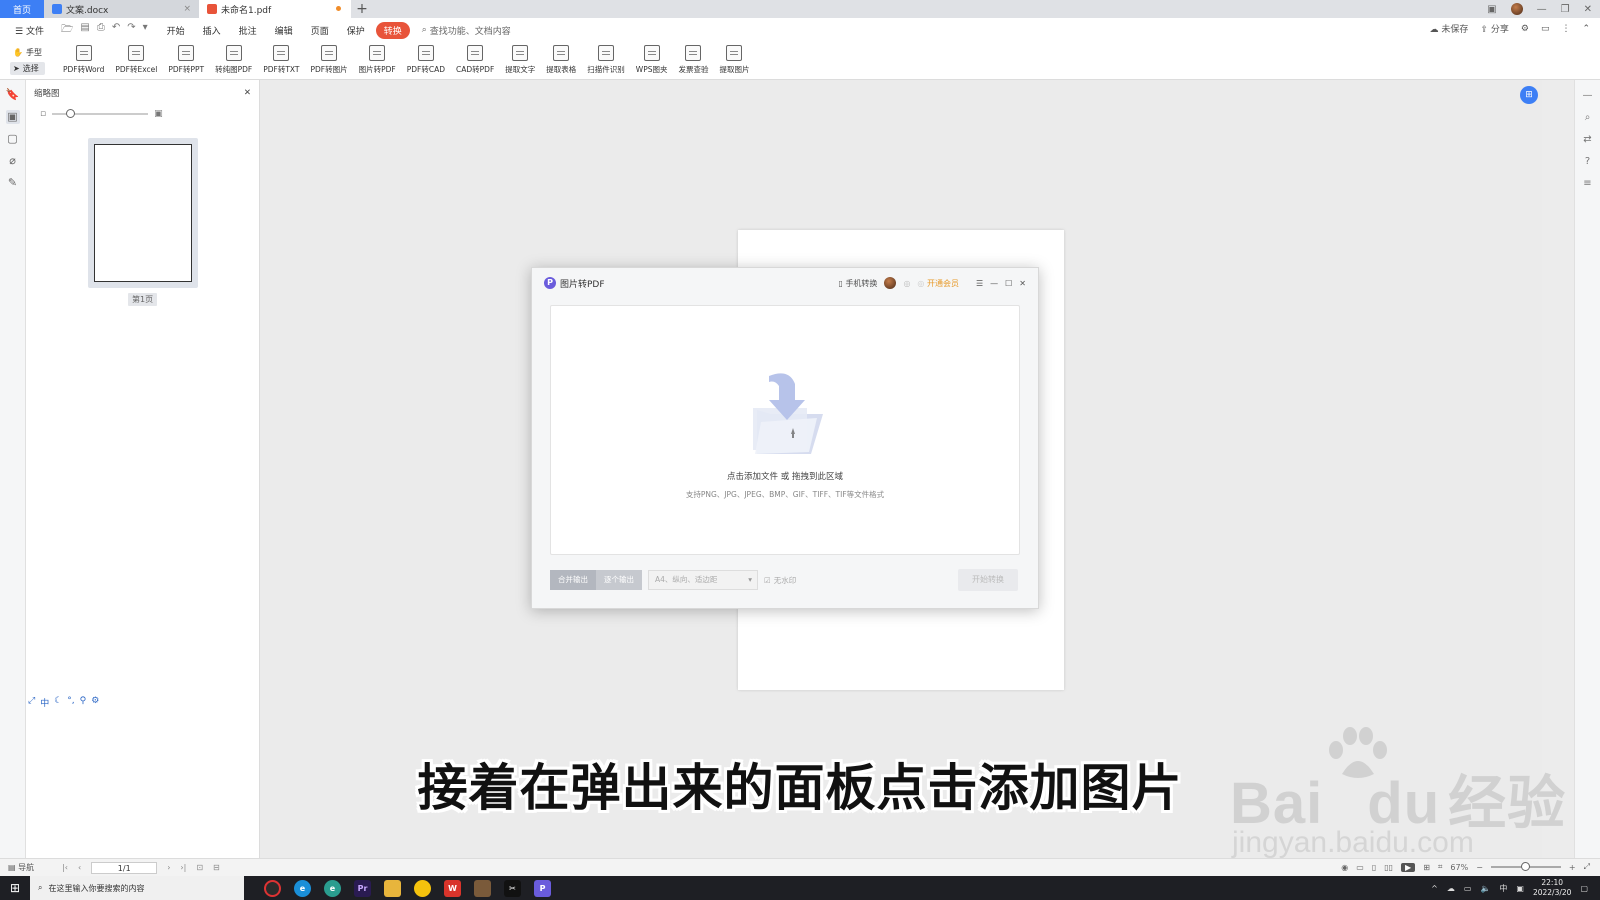 The height and width of the screenshot is (900, 1600). What do you see at coordinates (281, 60) in the screenshot?
I see `pdf-to-txt-button: PDF转TXT` at bounding box center [281, 60].